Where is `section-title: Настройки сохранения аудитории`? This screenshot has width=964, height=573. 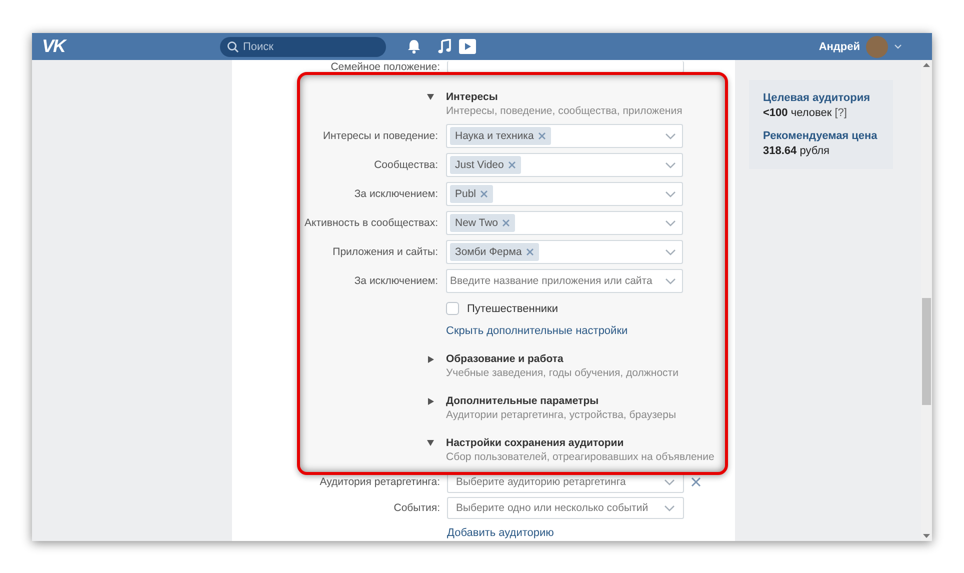
section-title: Настройки сохранения аудитории is located at coordinates (585, 443).